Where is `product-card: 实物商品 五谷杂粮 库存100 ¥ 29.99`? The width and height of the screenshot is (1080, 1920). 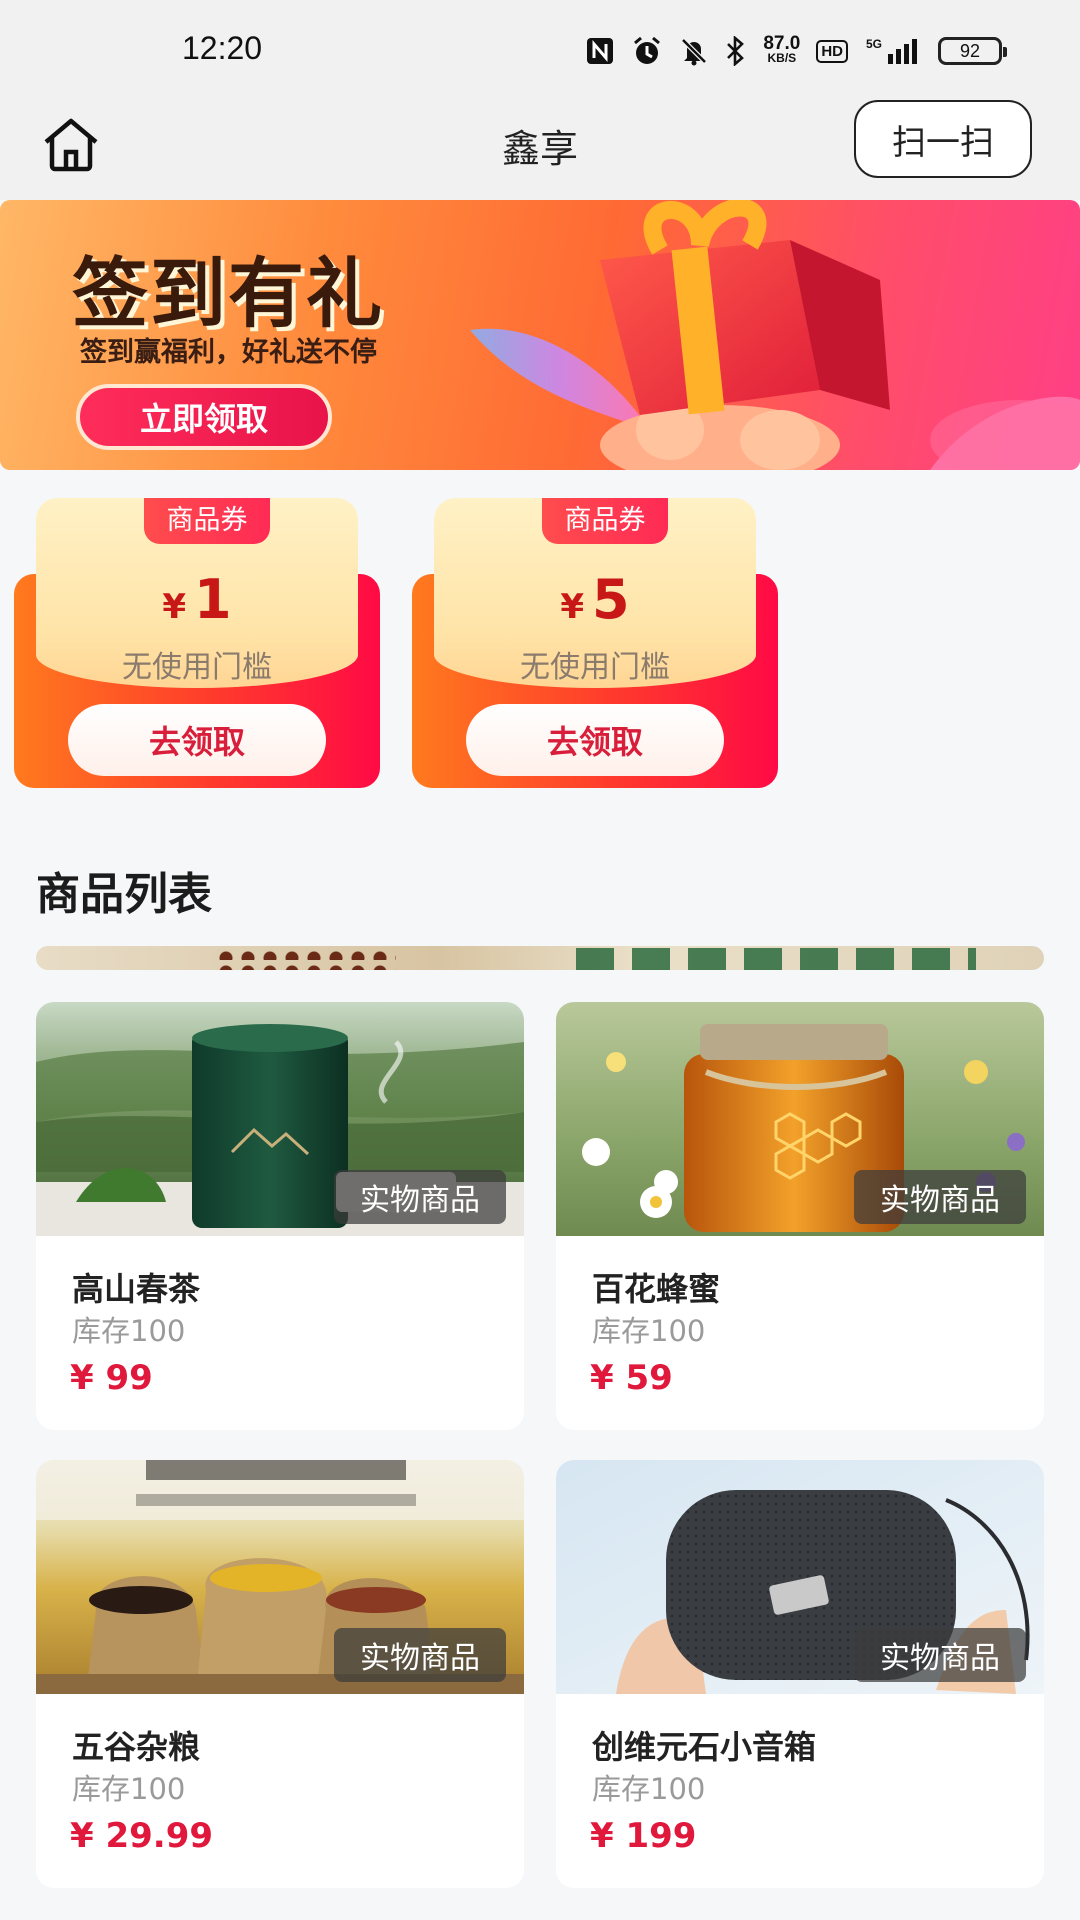 product-card: 实物商品 五谷杂粮 库存100 ¥ 29.99 is located at coordinates (280, 1674).